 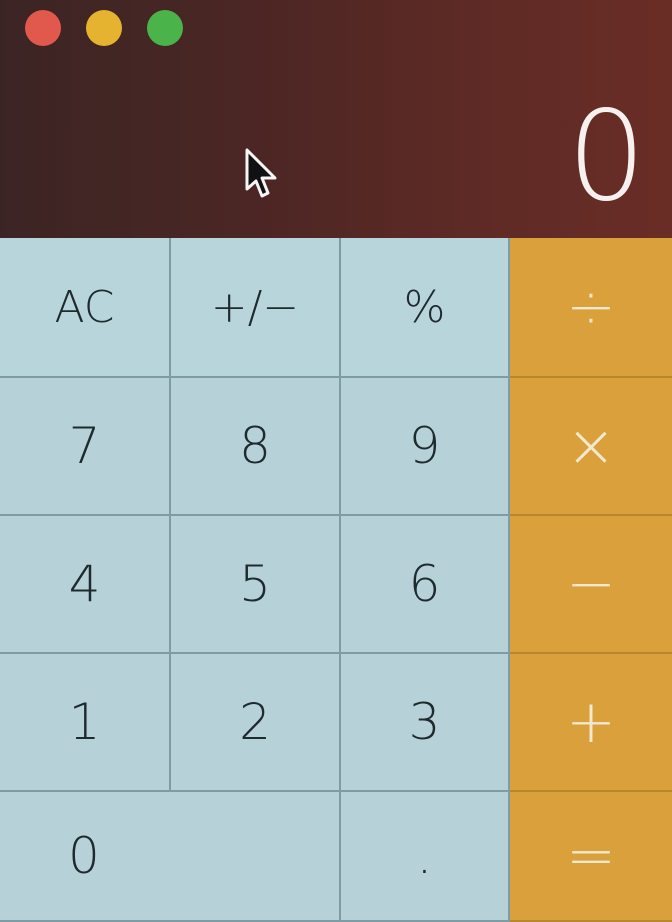 What do you see at coordinates (256, 723) in the screenshot?
I see `digit-2-button: 2` at bounding box center [256, 723].